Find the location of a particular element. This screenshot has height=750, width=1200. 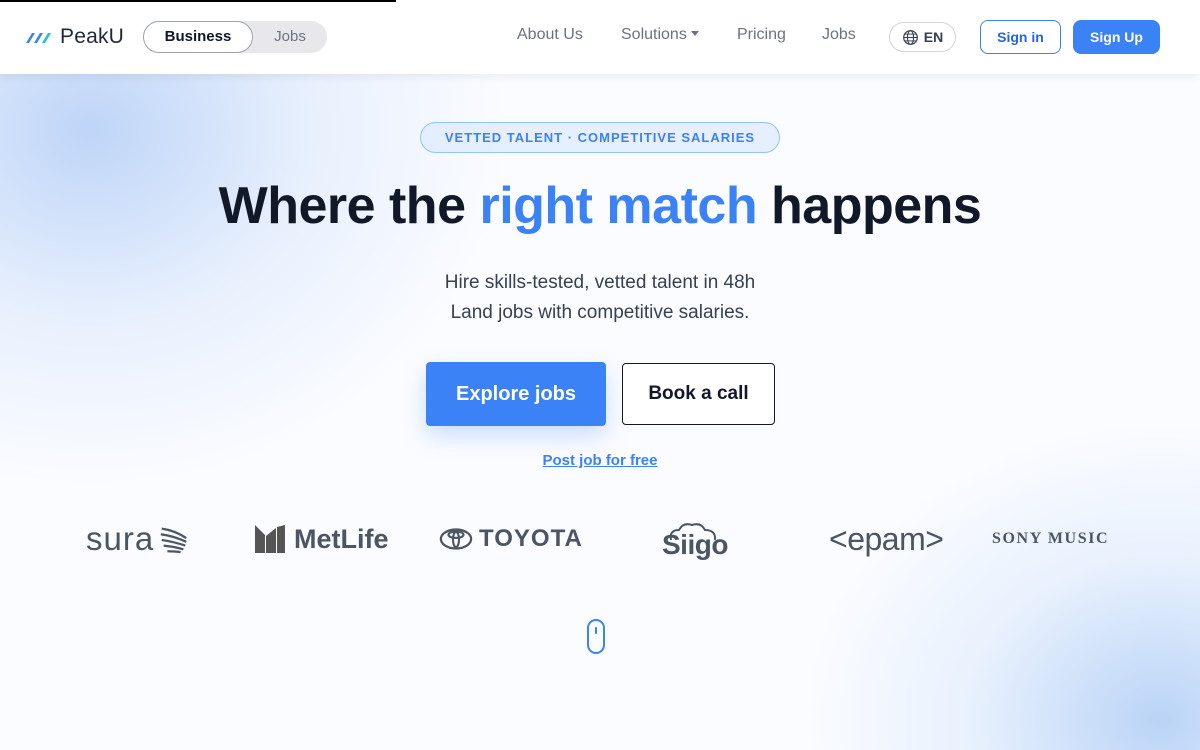

nav-solutions-label: Solutions is located at coordinates (654, 34).